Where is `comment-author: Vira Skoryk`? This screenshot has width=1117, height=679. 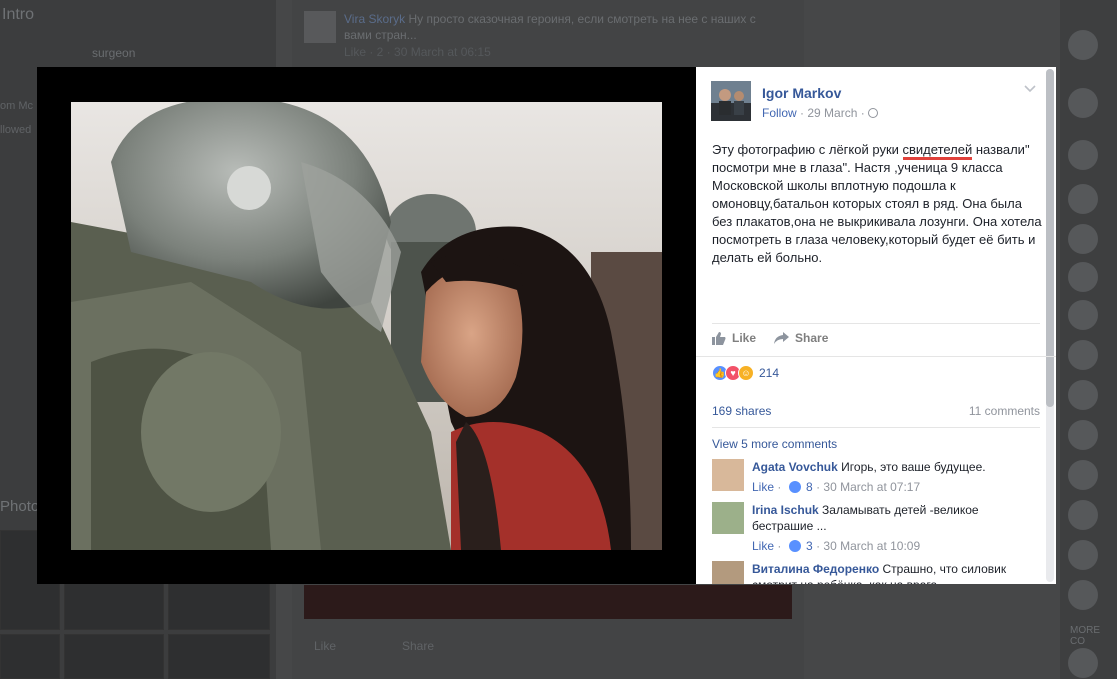 comment-author: Vira Skoryk is located at coordinates (374, 19).